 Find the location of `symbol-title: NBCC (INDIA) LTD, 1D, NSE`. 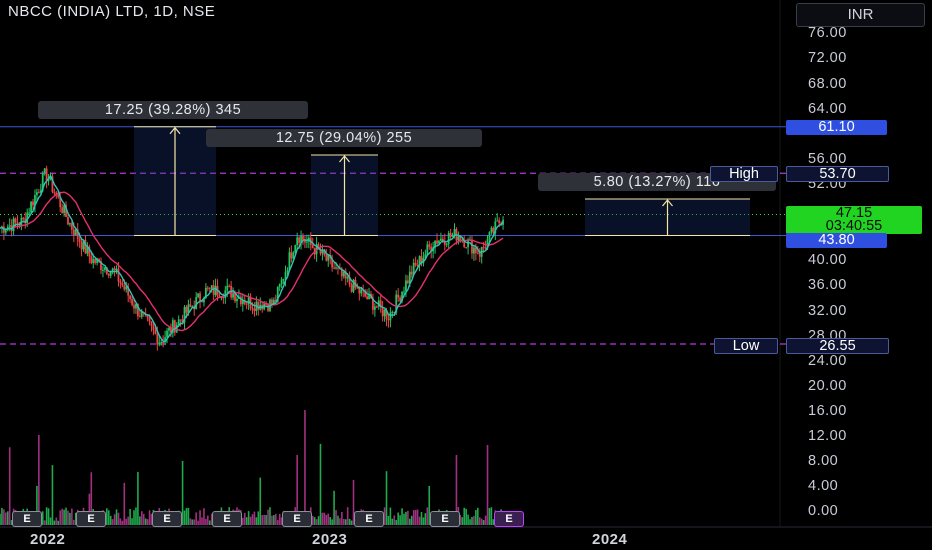

symbol-title: NBCC (INDIA) LTD, 1D, NSE is located at coordinates (111, 11).